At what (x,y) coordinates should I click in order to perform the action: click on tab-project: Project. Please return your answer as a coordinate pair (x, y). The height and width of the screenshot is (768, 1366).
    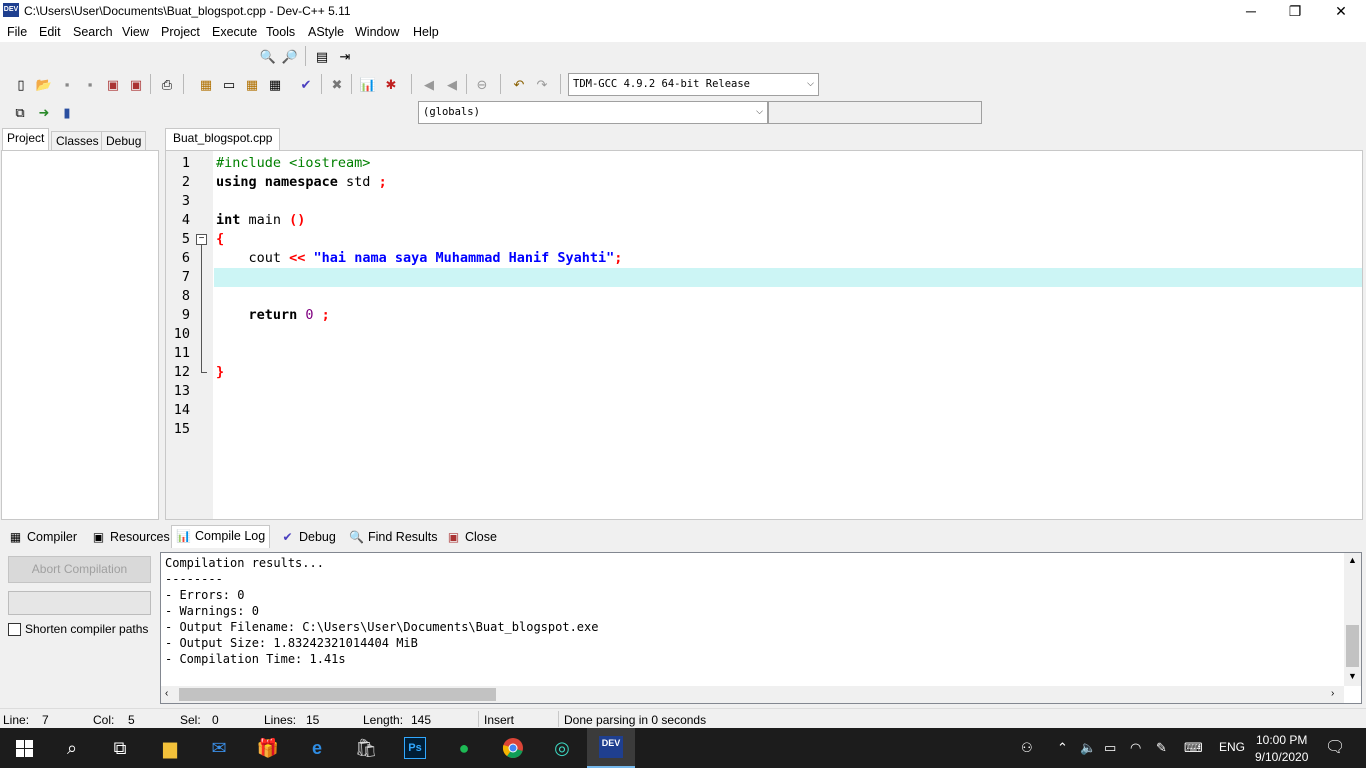
    Looking at the image, I should click on (26, 139).